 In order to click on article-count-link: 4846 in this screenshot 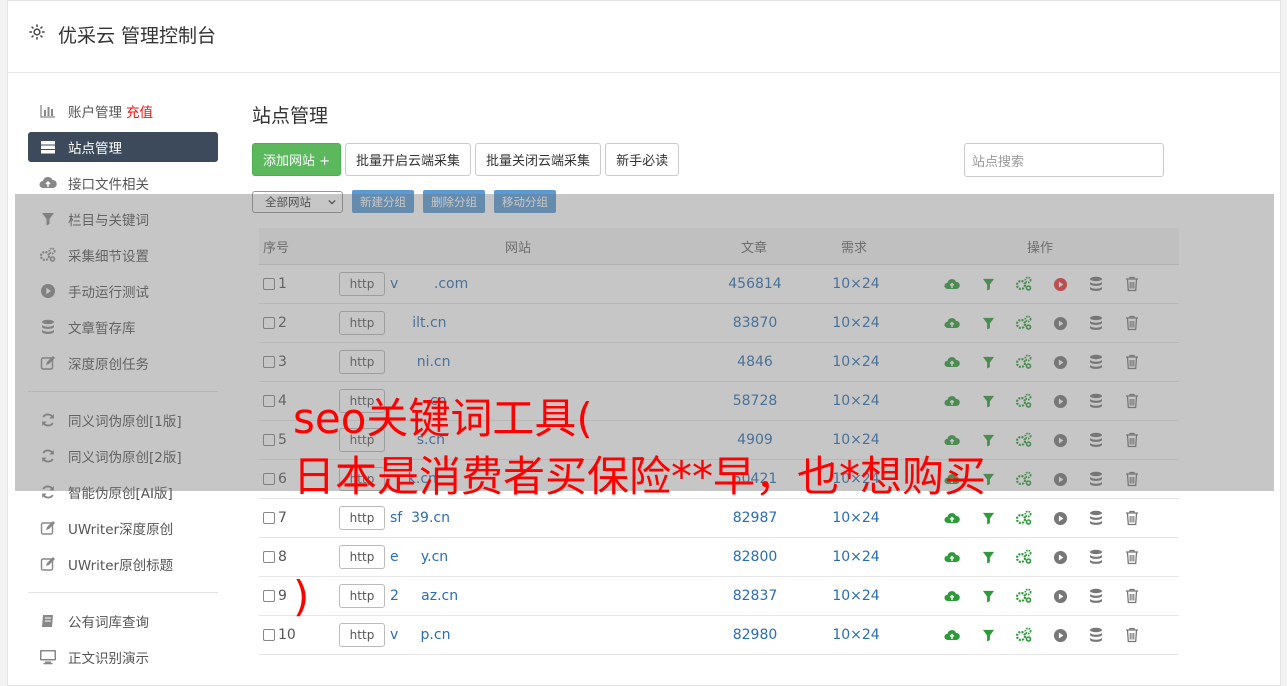, I will do `click(755, 362)`.